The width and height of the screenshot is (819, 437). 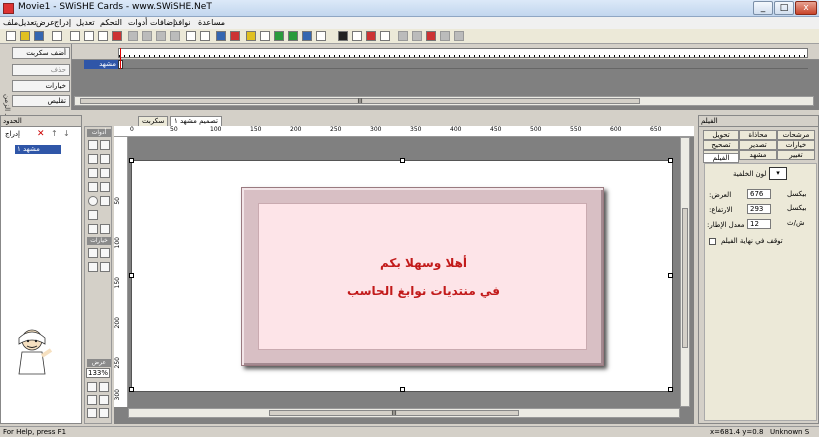 What do you see at coordinates (105, 253) in the screenshot?
I see `align-option-icon` at bounding box center [105, 253].